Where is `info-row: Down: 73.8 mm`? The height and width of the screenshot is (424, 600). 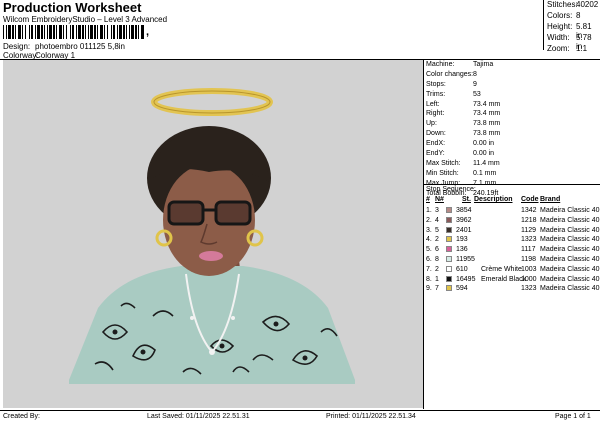 info-row: Down: 73.8 mm is located at coordinates (463, 134).